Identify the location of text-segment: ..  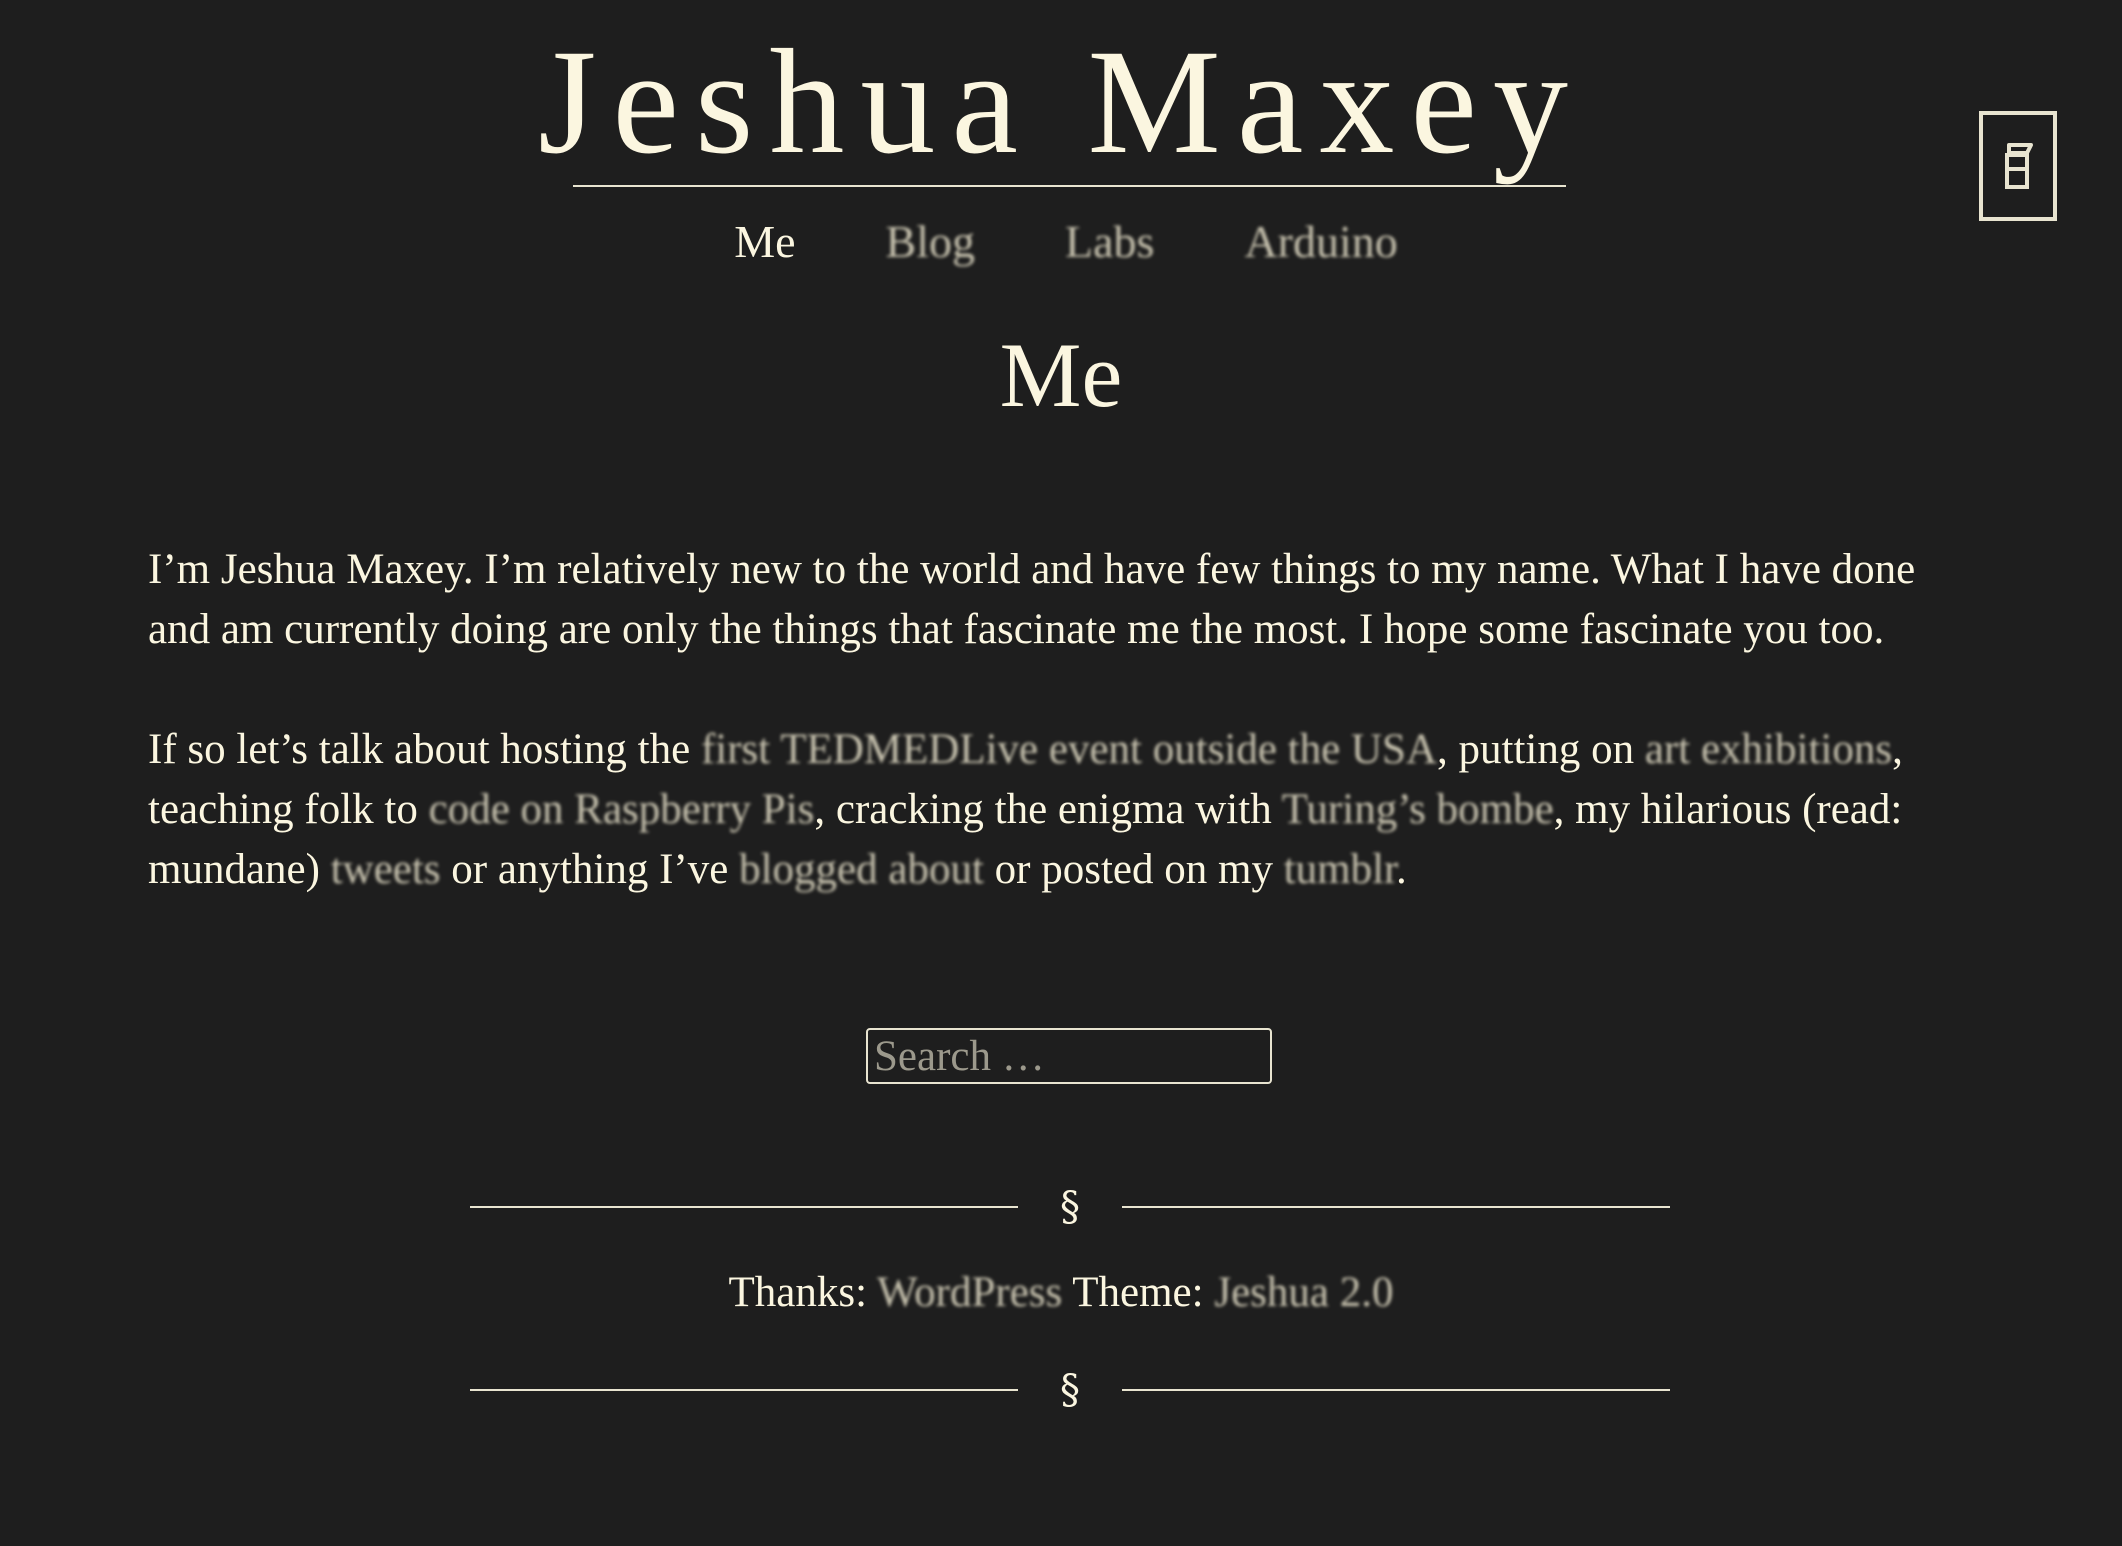
(1401, 869).